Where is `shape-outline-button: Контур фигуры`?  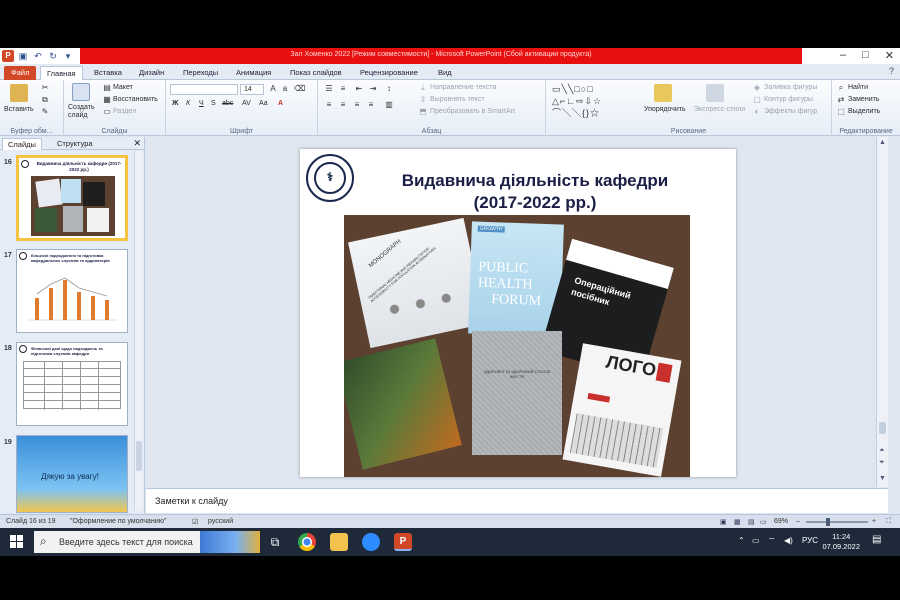 shape-outline-button: Контур фигуры is located at coordinates (788, 99).